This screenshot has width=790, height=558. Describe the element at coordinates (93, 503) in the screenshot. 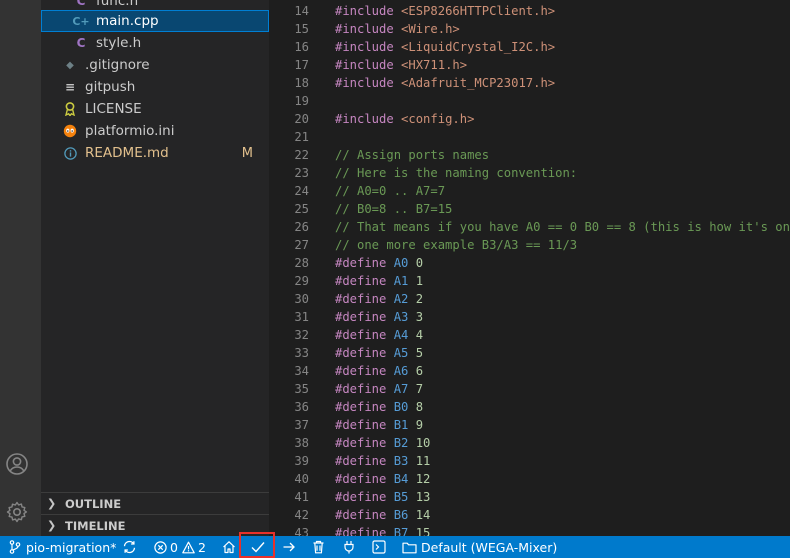

I see `outline-label: OUTLINE` at that location.